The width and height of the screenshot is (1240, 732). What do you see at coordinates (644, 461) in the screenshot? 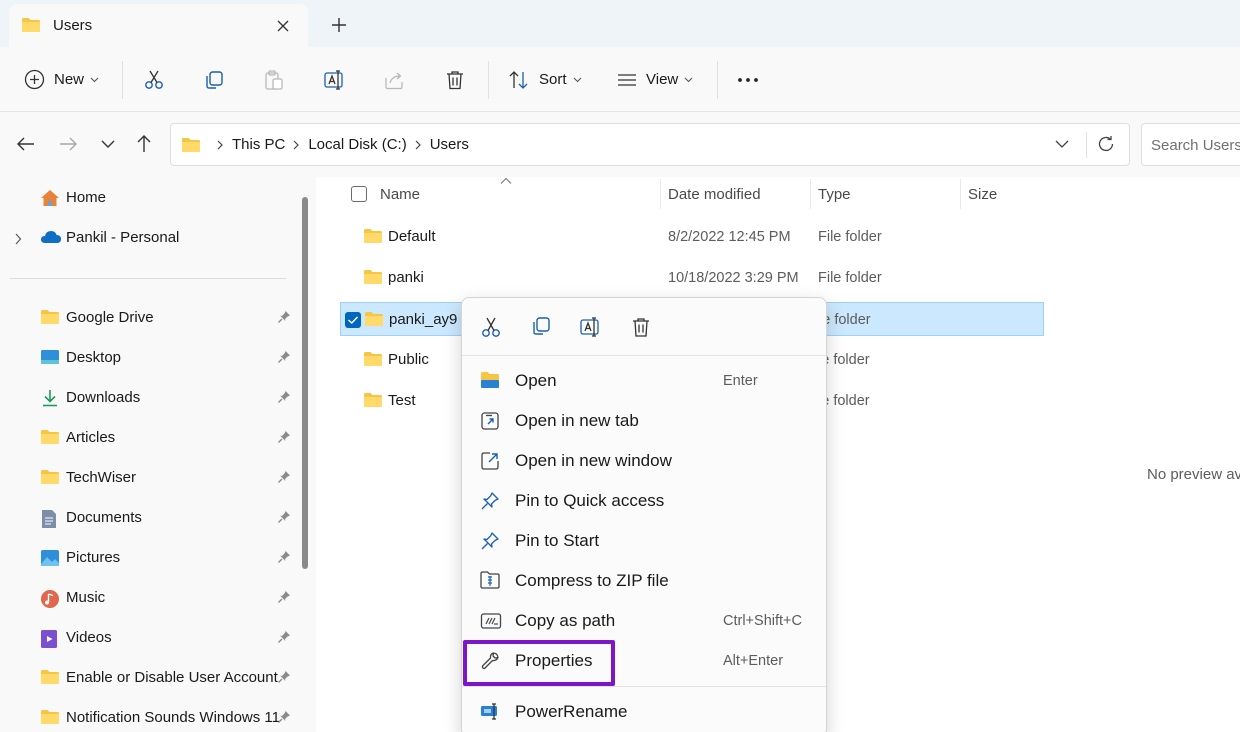
I see `menu-item-open-in-new-window: Open in new window` at bounding box center [644, 461].